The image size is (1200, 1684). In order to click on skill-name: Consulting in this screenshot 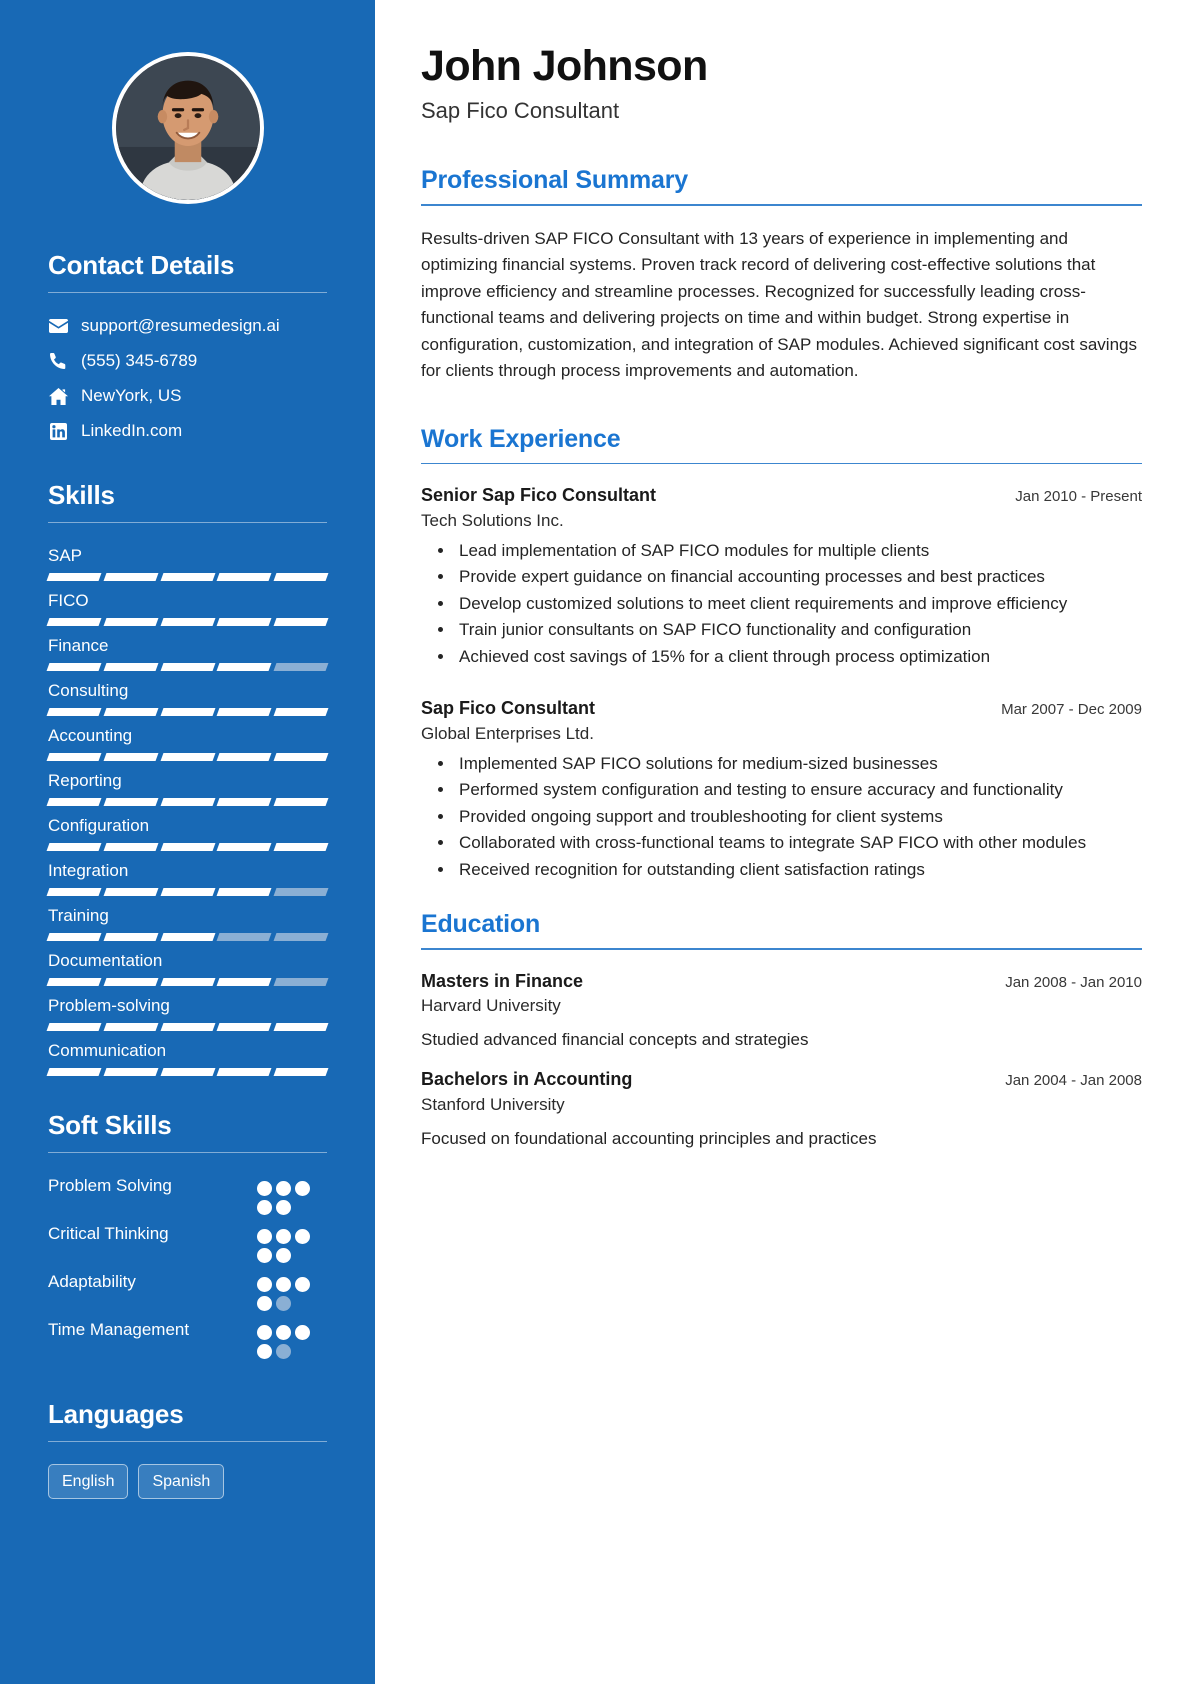, I will do `click(88, 691)`.